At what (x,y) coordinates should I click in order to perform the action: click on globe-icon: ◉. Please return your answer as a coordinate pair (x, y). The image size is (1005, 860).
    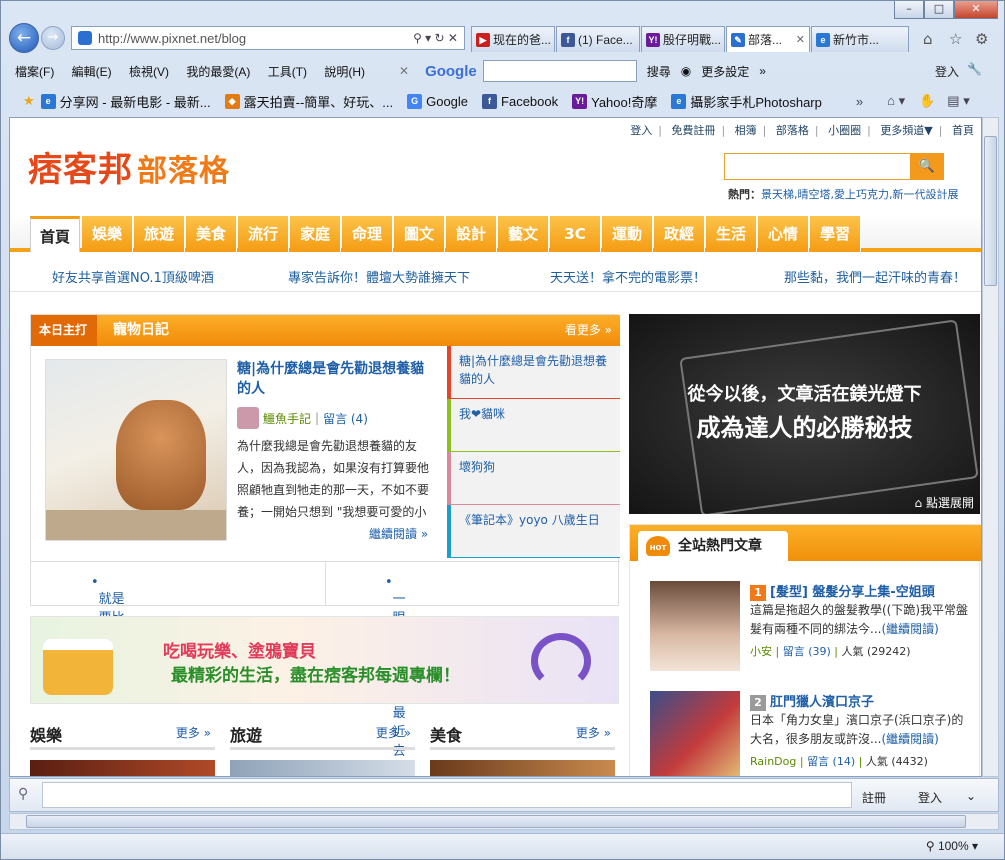
    Looking at the image, I should click on (686, 71).